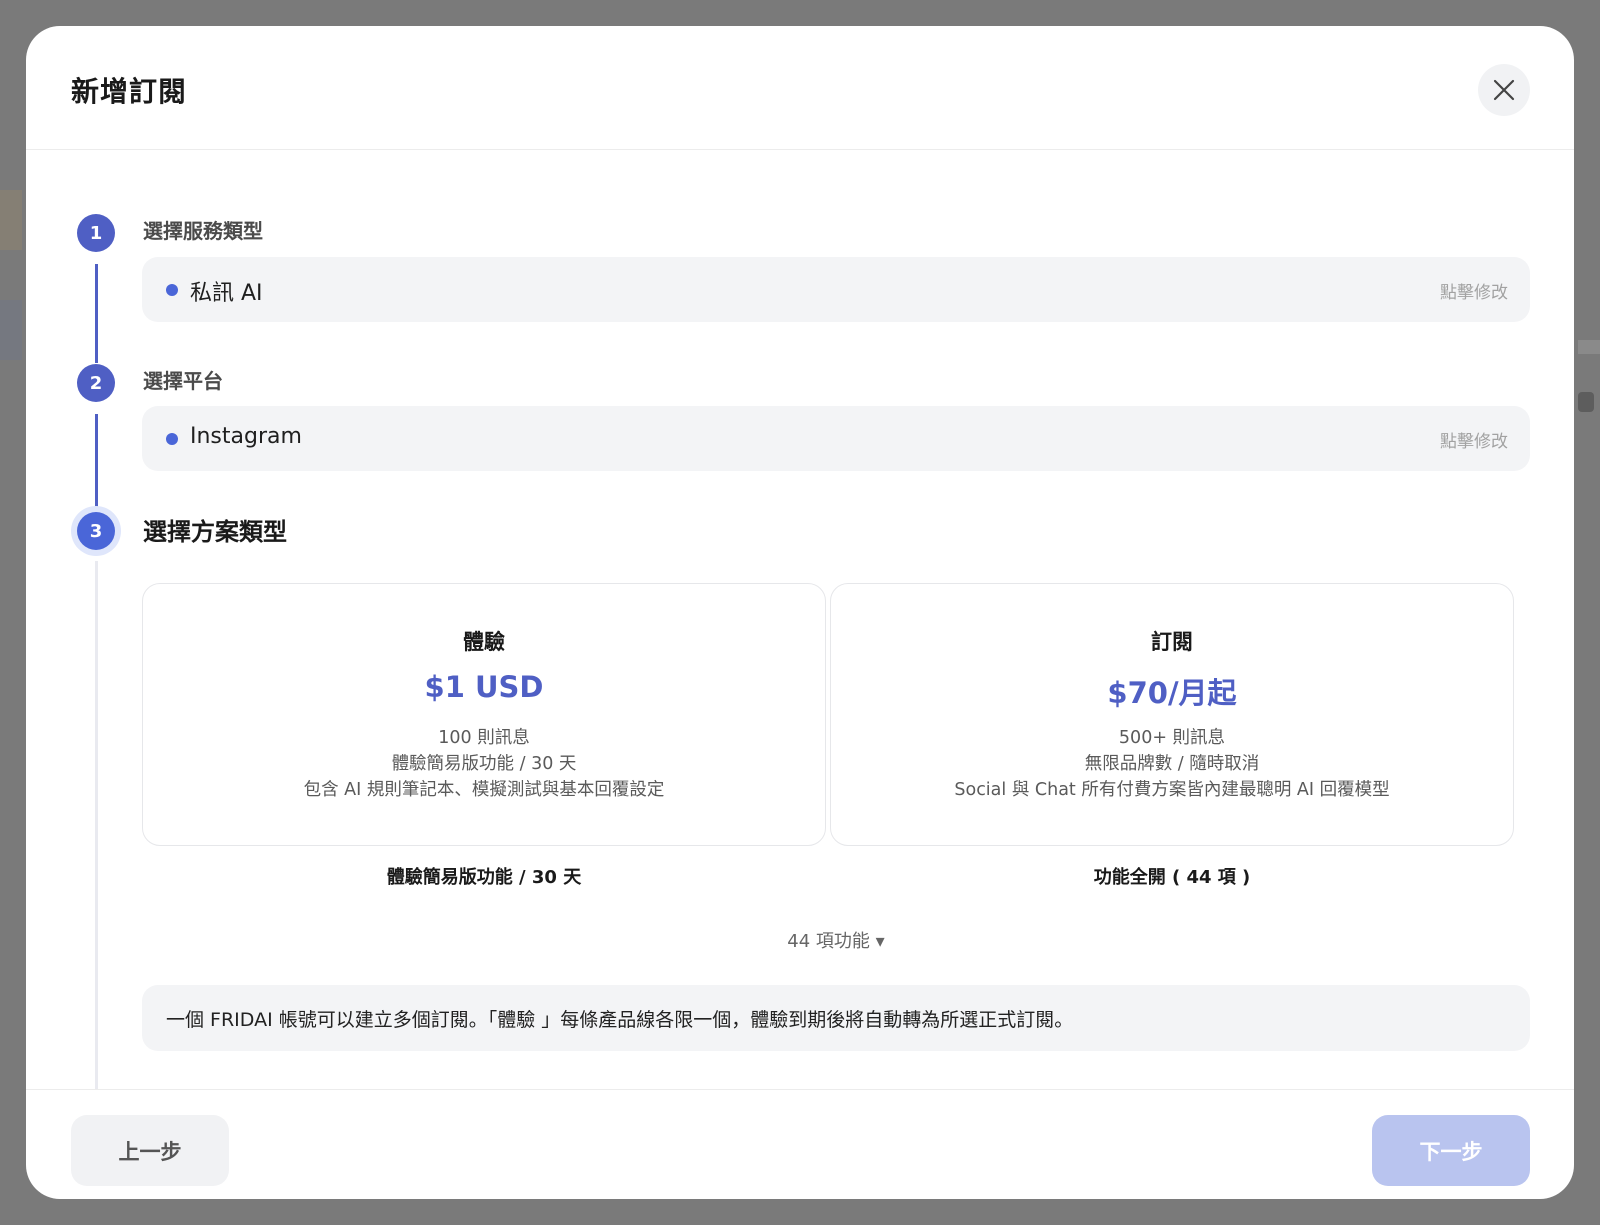 The height and width of the screenshot is (1225, 1600). What do you see at coordinates (183, 381) in the screenshot?
I see `step-label-platform: 選擇平台` at bounding box center [183, 381].